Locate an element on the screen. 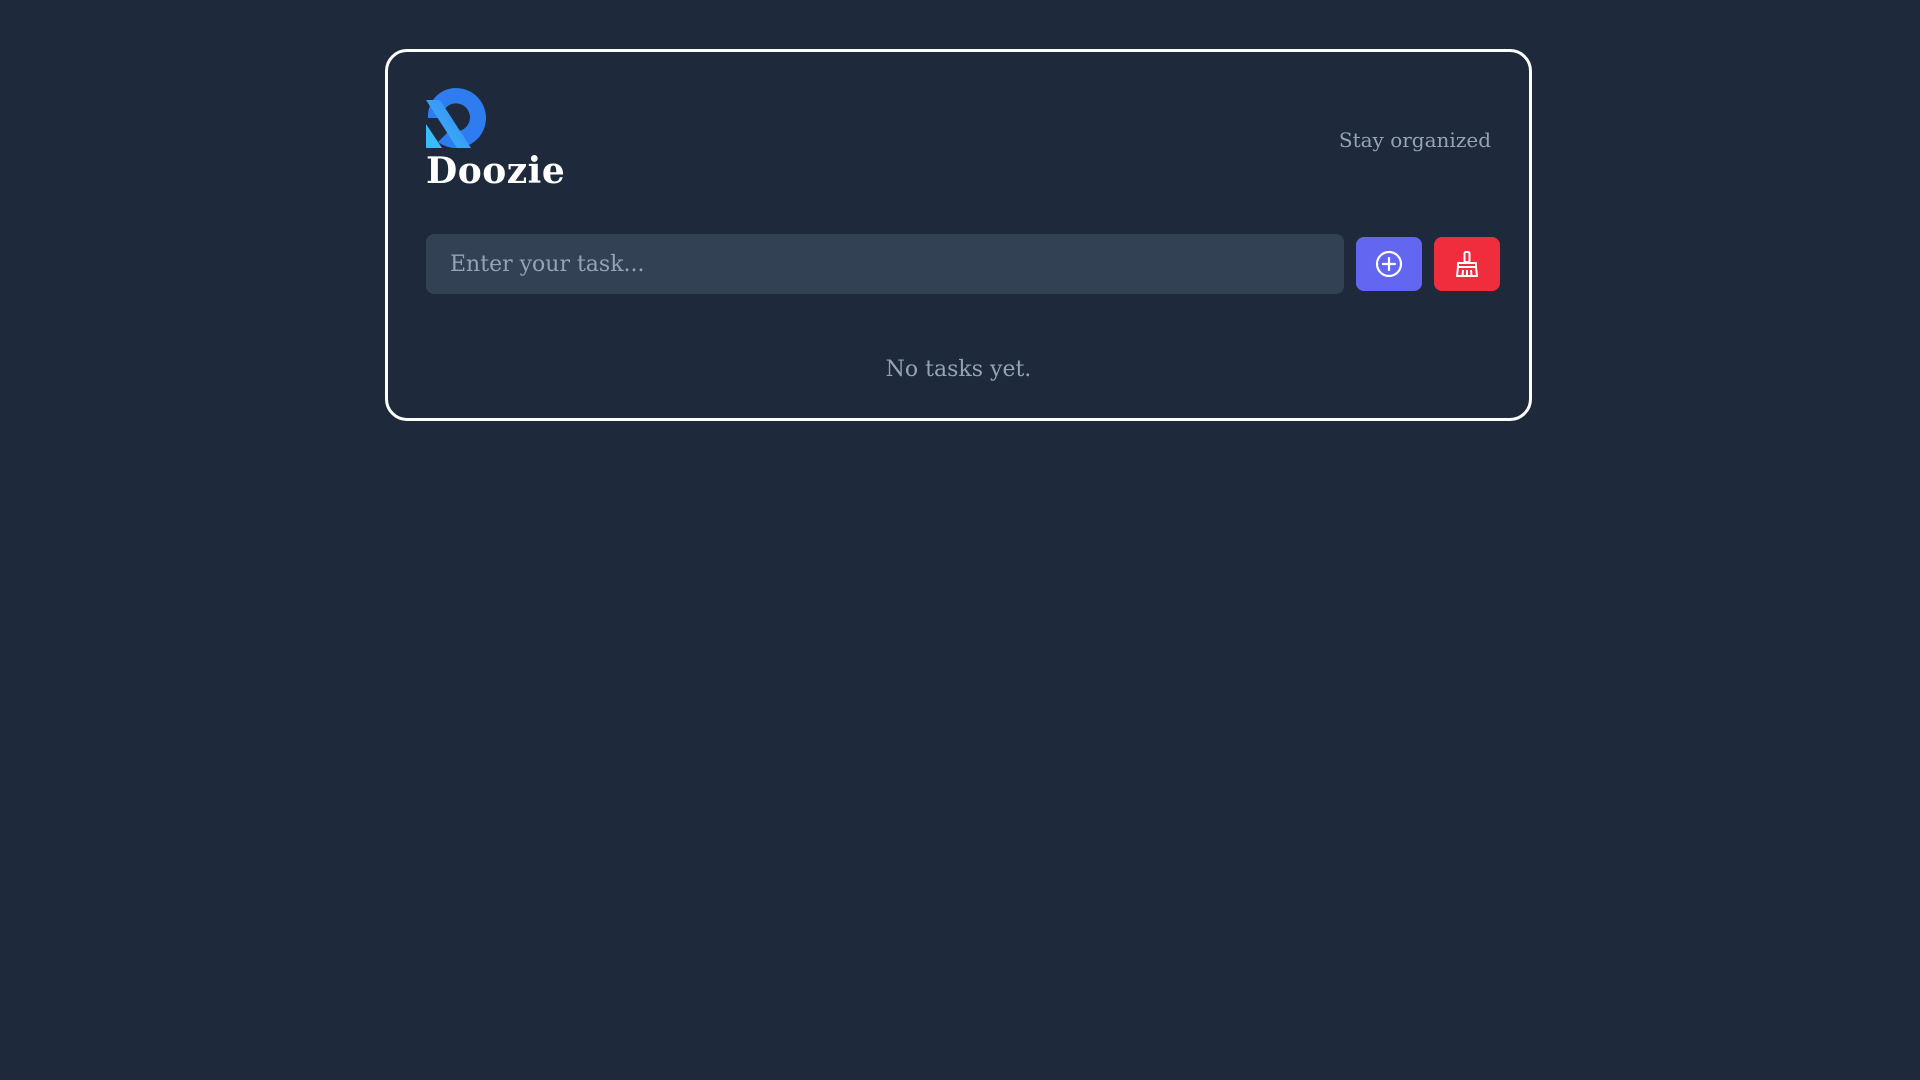 The image size is (1920, 1080). doozie-logo-icon is located at coordinates (456, 118).